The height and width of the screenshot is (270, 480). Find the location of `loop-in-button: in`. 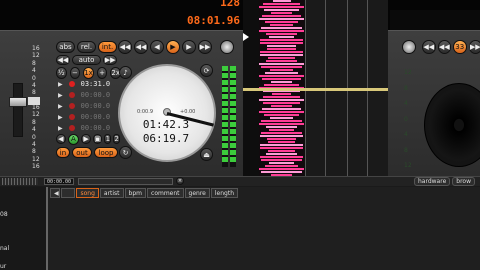

loop-in-button: in is located at coordinates (63, 152).